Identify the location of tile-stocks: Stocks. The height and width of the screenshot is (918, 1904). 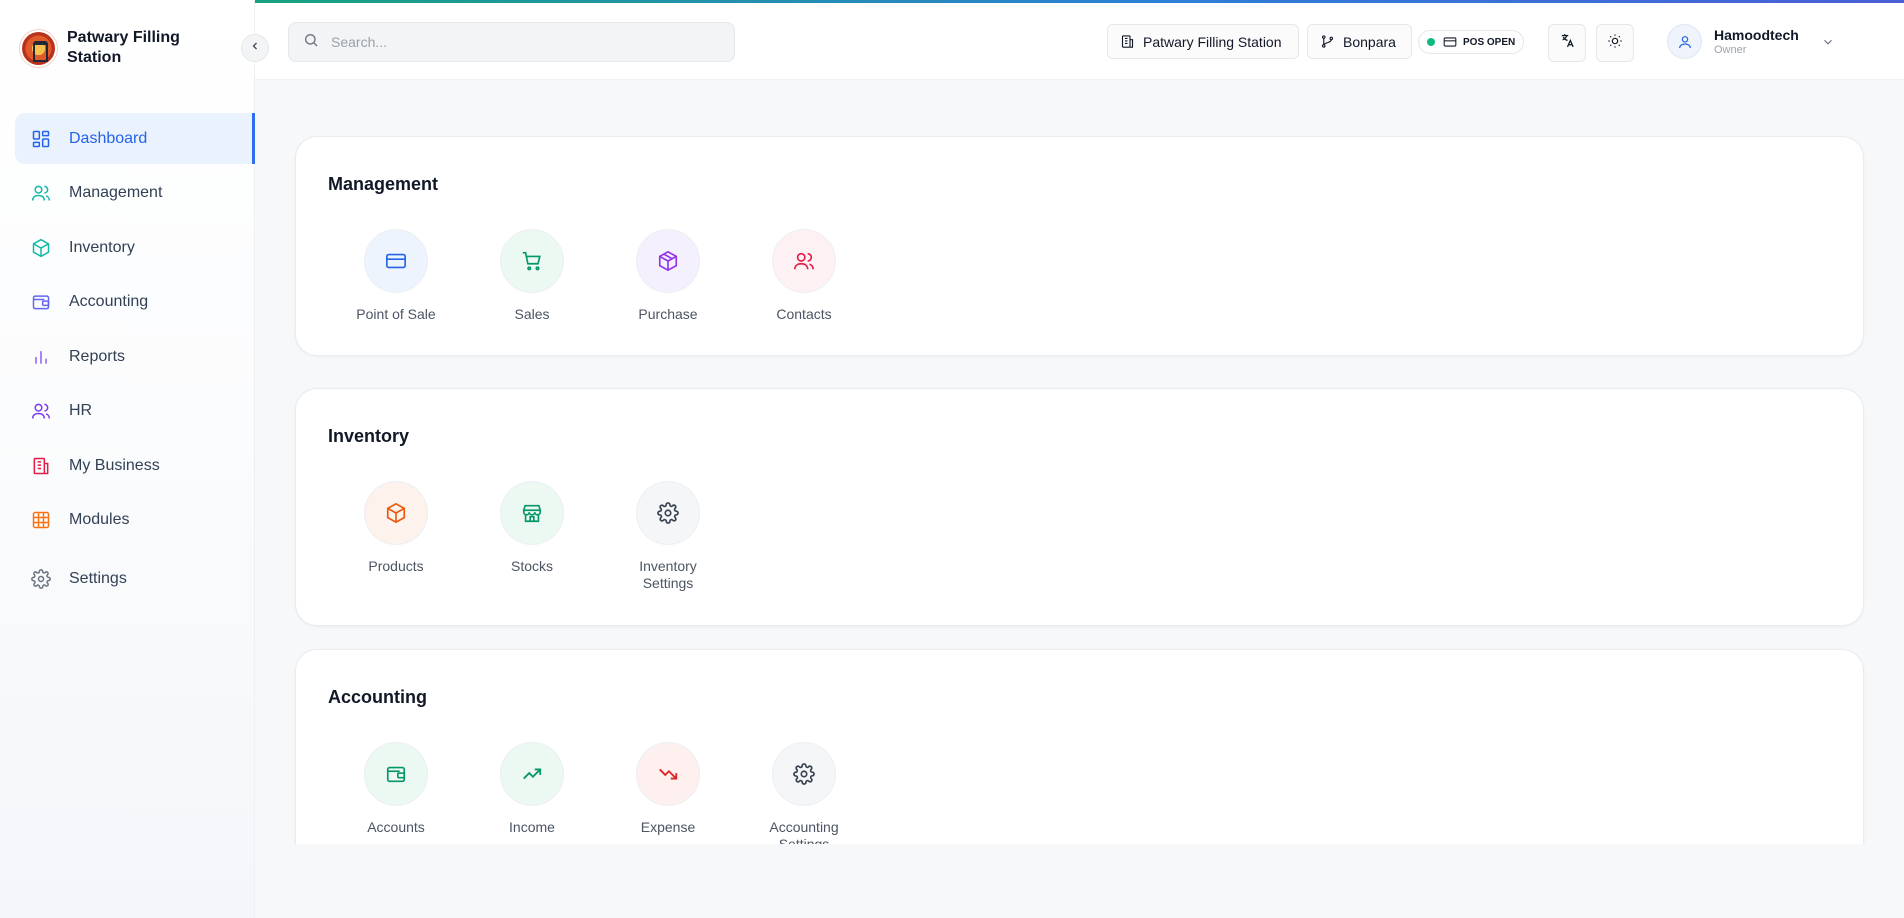
(532, 536).